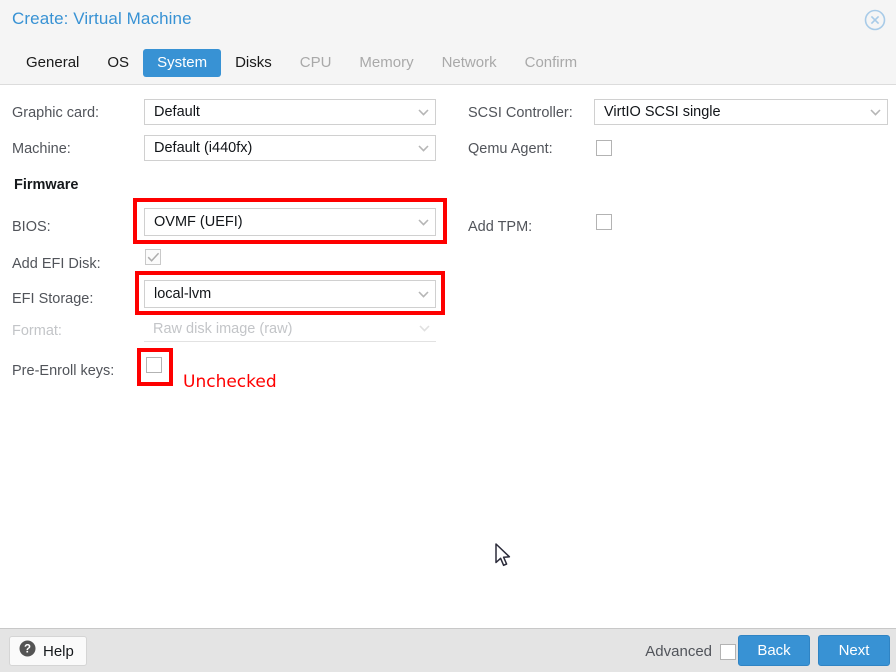  Describe the element at coordinates (741, 112) in the screenshot. I see `scsi-controller-select: VirtIO SCSI single` at that location.